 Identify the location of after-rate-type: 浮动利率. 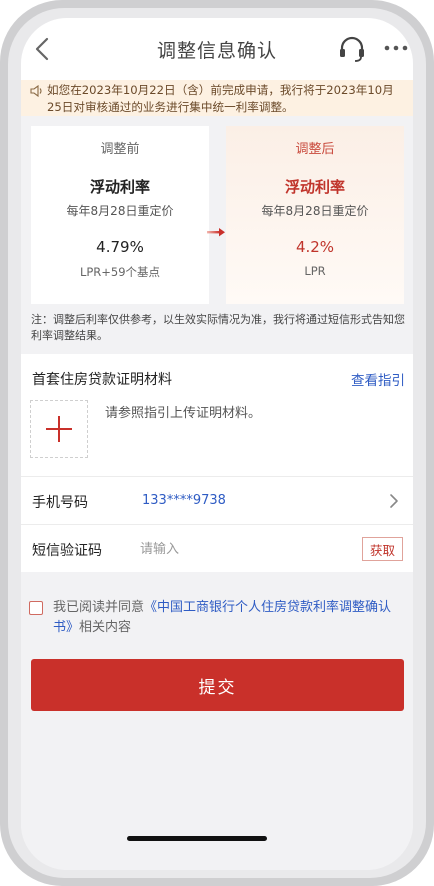
(314, 187).